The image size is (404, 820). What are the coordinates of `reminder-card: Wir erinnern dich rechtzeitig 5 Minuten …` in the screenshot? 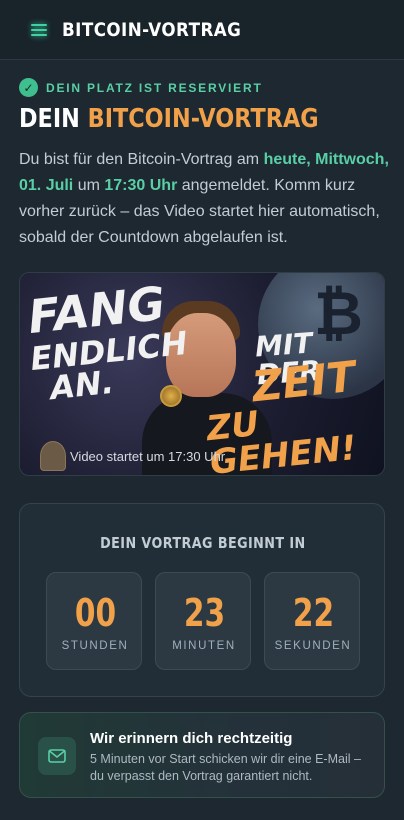 It's located at (202, 755).